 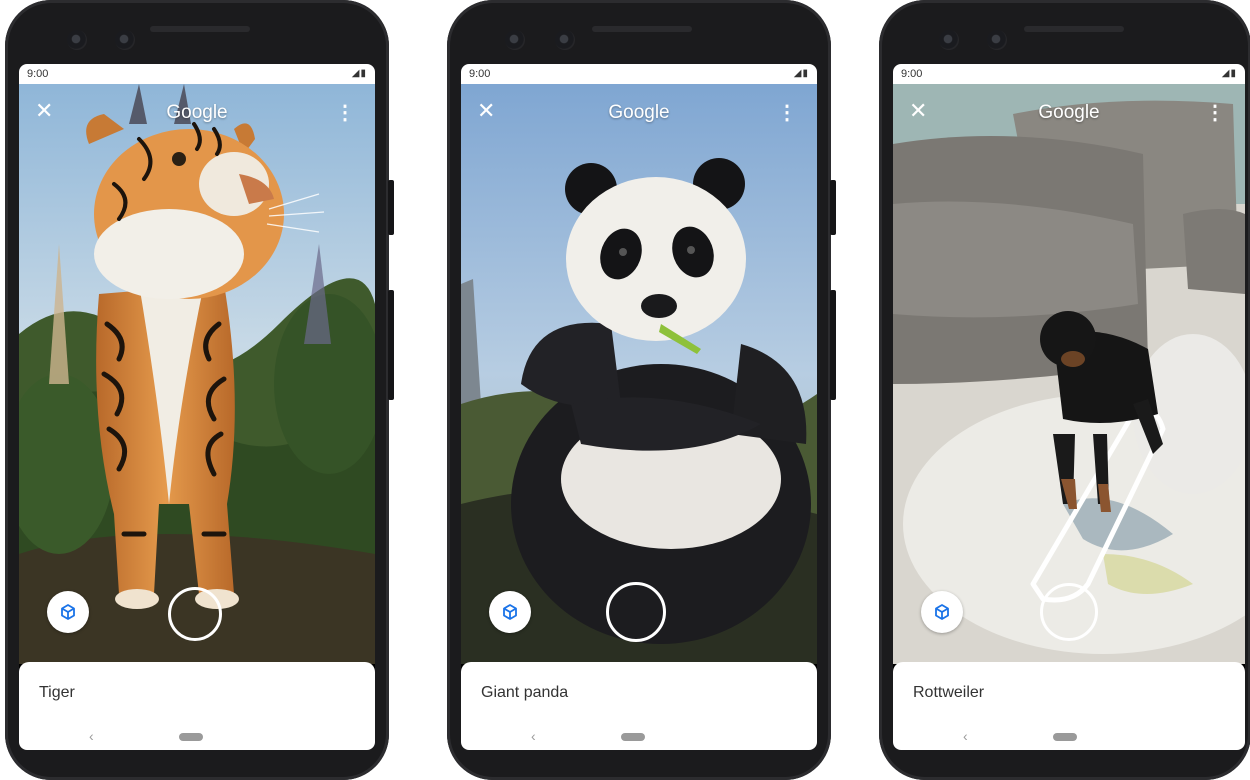 What do you see at coordinates (949, 692) in the screenshot?
I see `animal-name: Rottweiler` at bounding box center [949, 692].